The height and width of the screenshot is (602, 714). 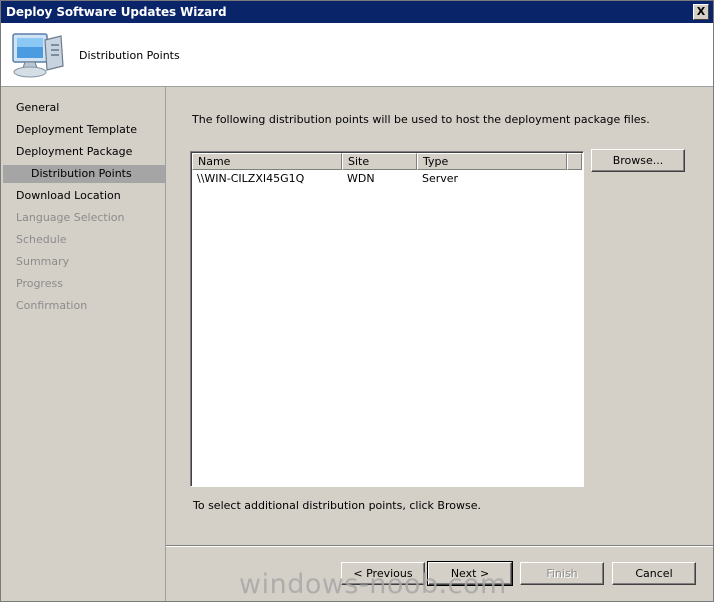 I want to click on step-download-location: Download Location, so click(x=84, y=196).